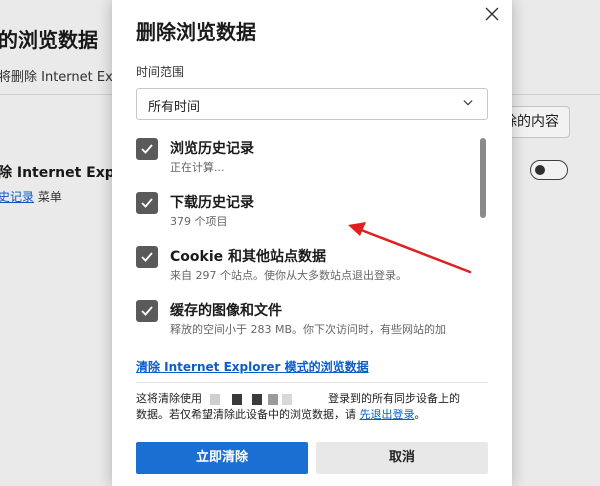 The width and height of the screenshot is (600, 486). Describe the element at coordinates (174, 107) in the screenshot. I see `time-range-value: 所有时间` at that location.